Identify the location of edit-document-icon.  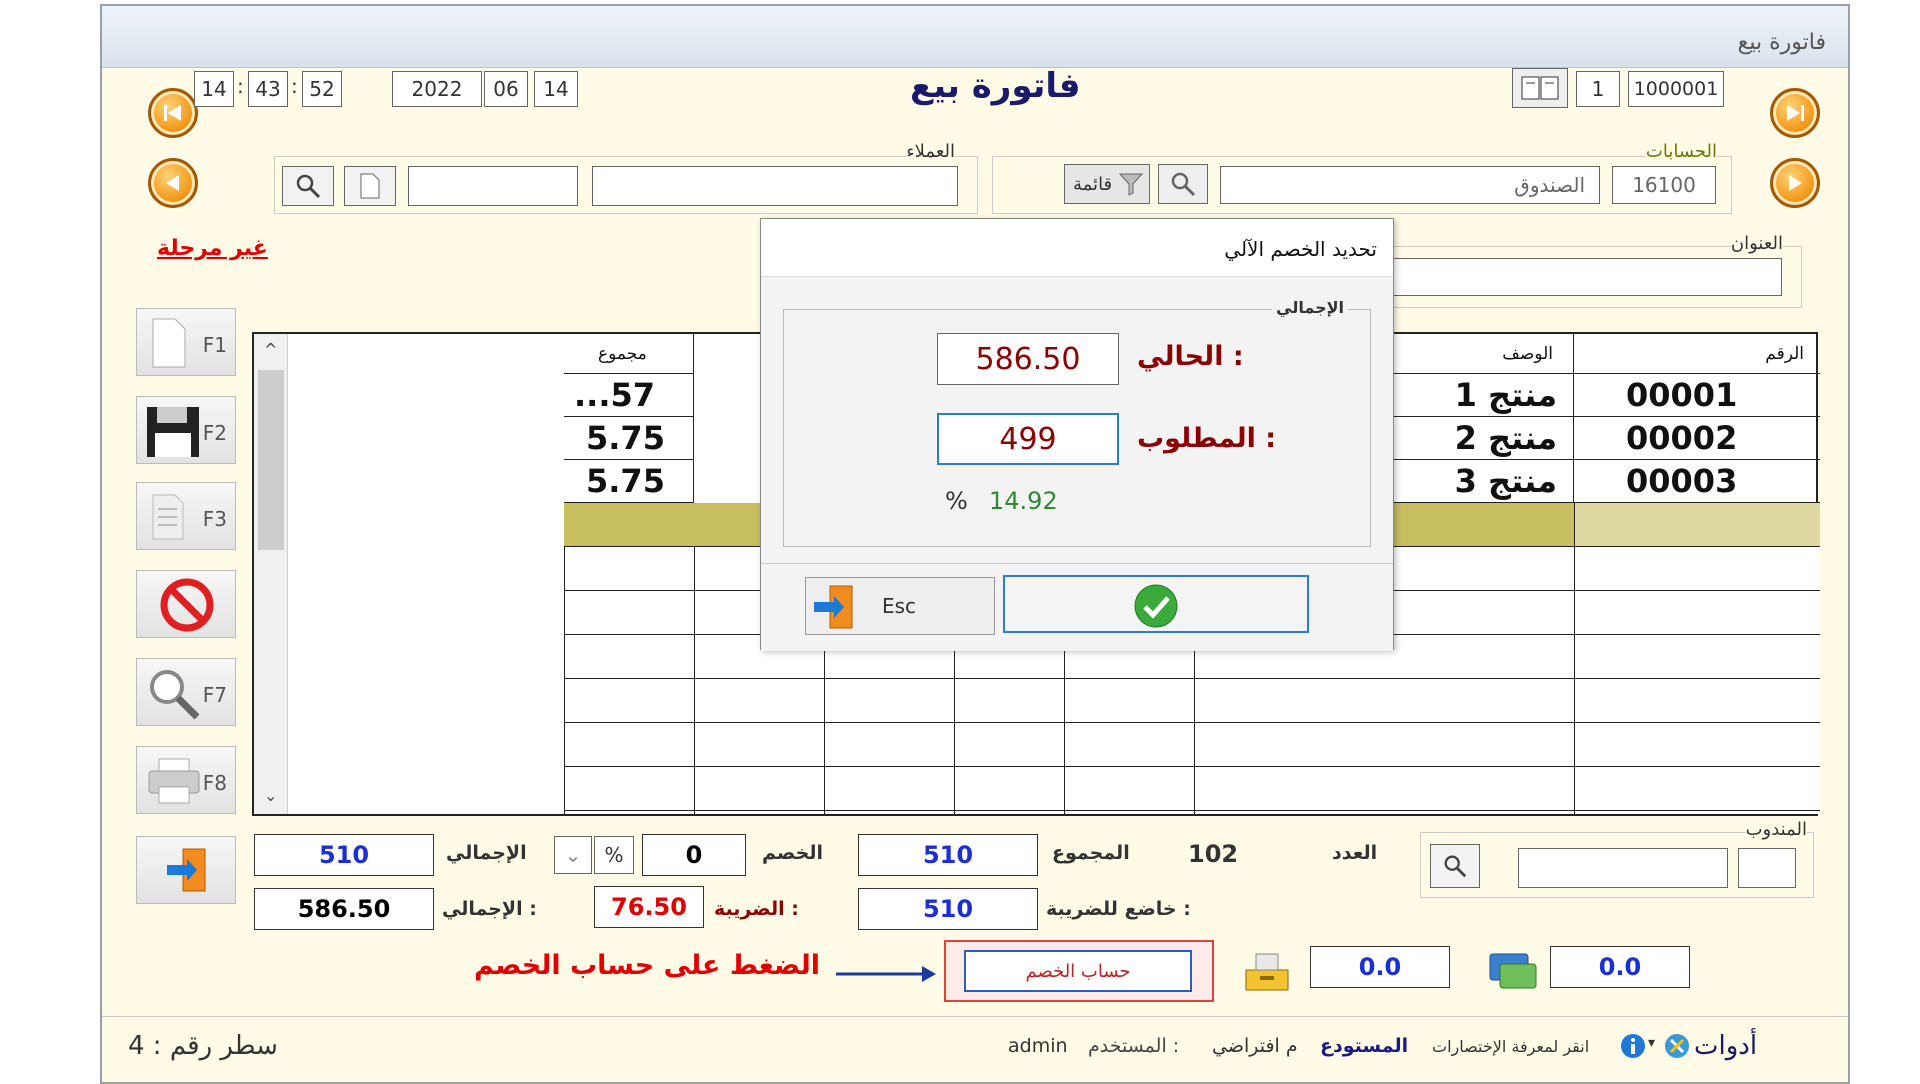
(168, 517).